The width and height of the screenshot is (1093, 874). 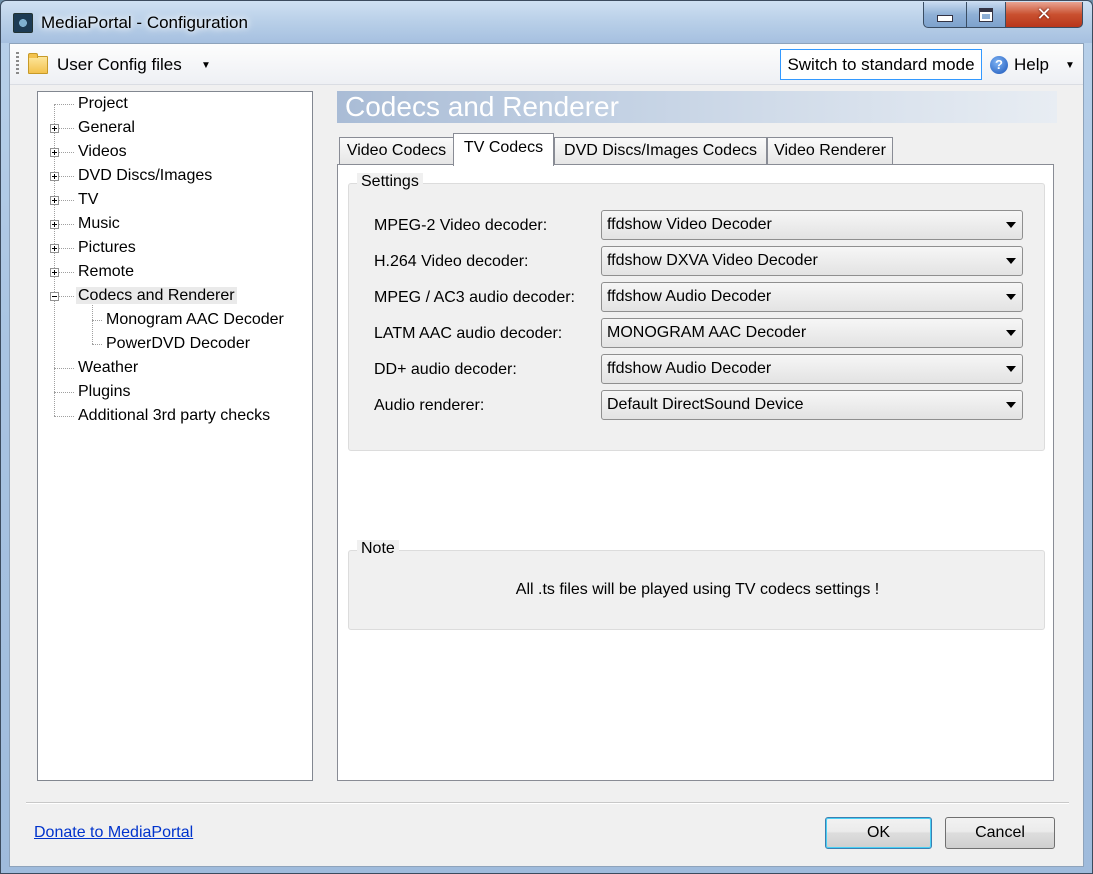 I want to click on maximize-icon, so click(x=986, y=14).